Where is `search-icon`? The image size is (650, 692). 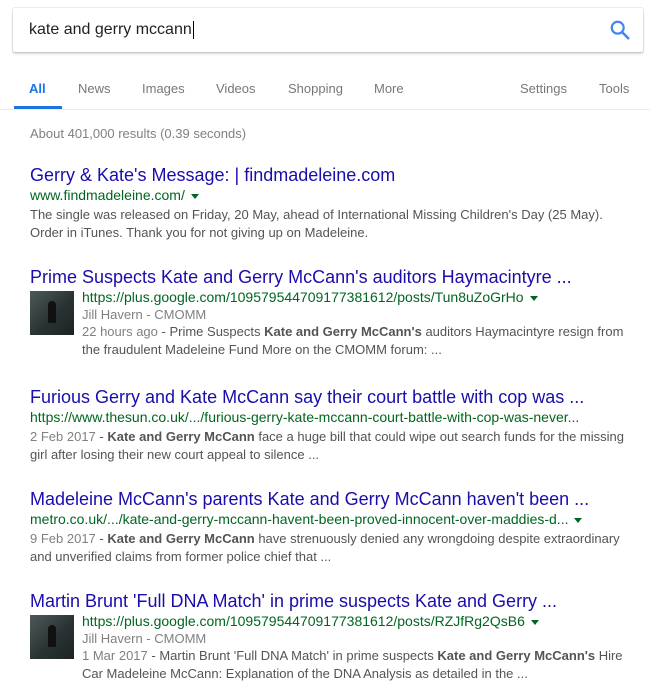 search-icon is located at coordinates (620, 30).